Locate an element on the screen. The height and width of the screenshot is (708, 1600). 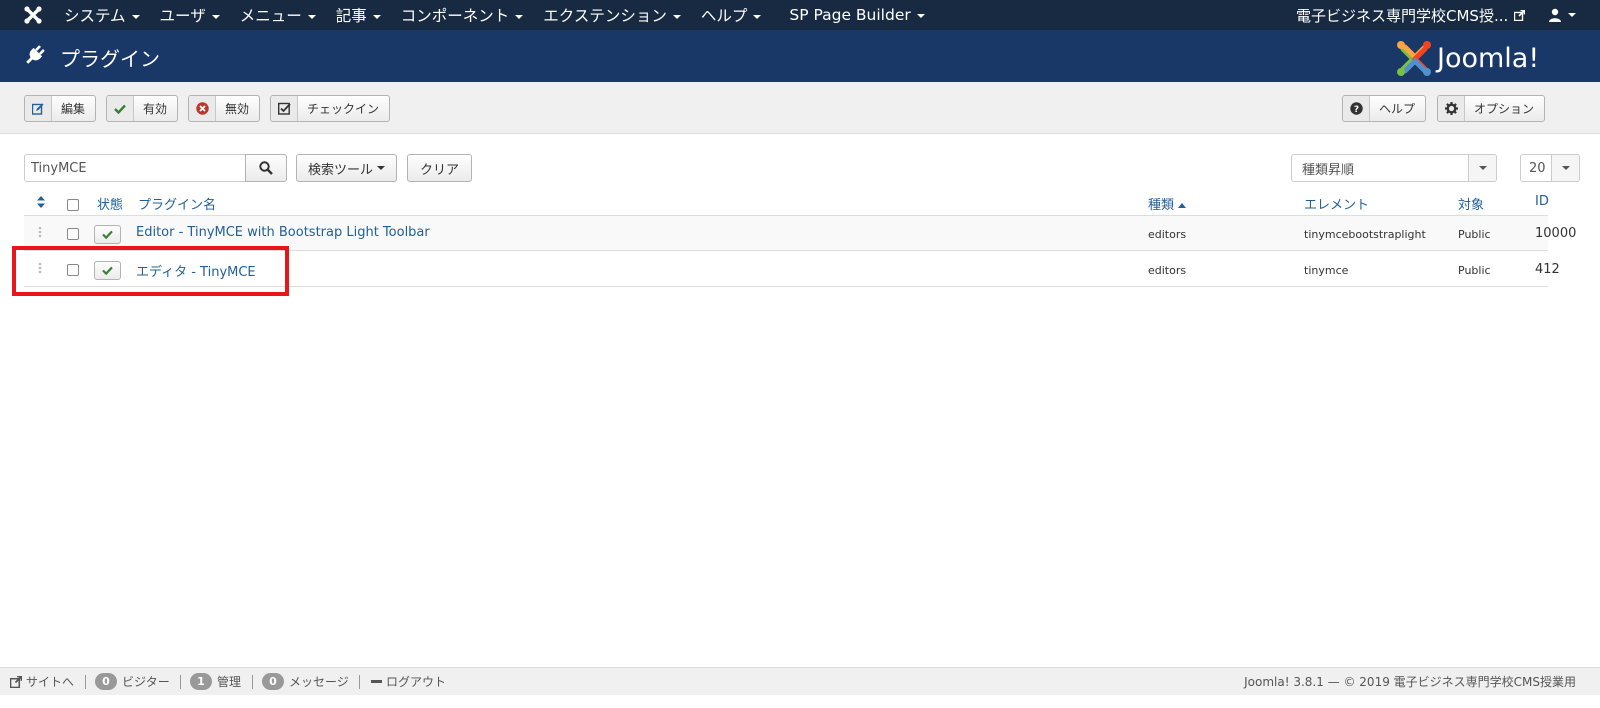
joomla-logo: Joomla! is located at coordinates (1468, 58).